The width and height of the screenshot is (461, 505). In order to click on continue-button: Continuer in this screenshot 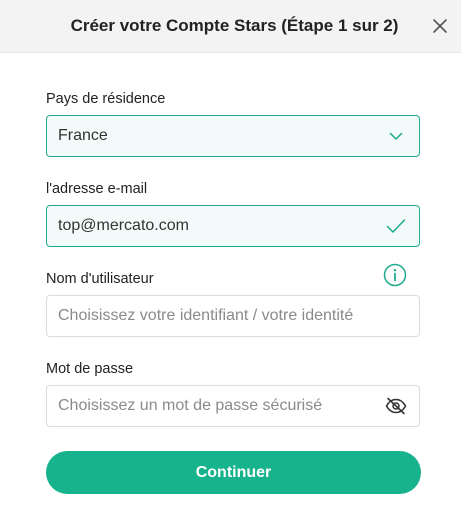, I will do `click(233, 472)`.